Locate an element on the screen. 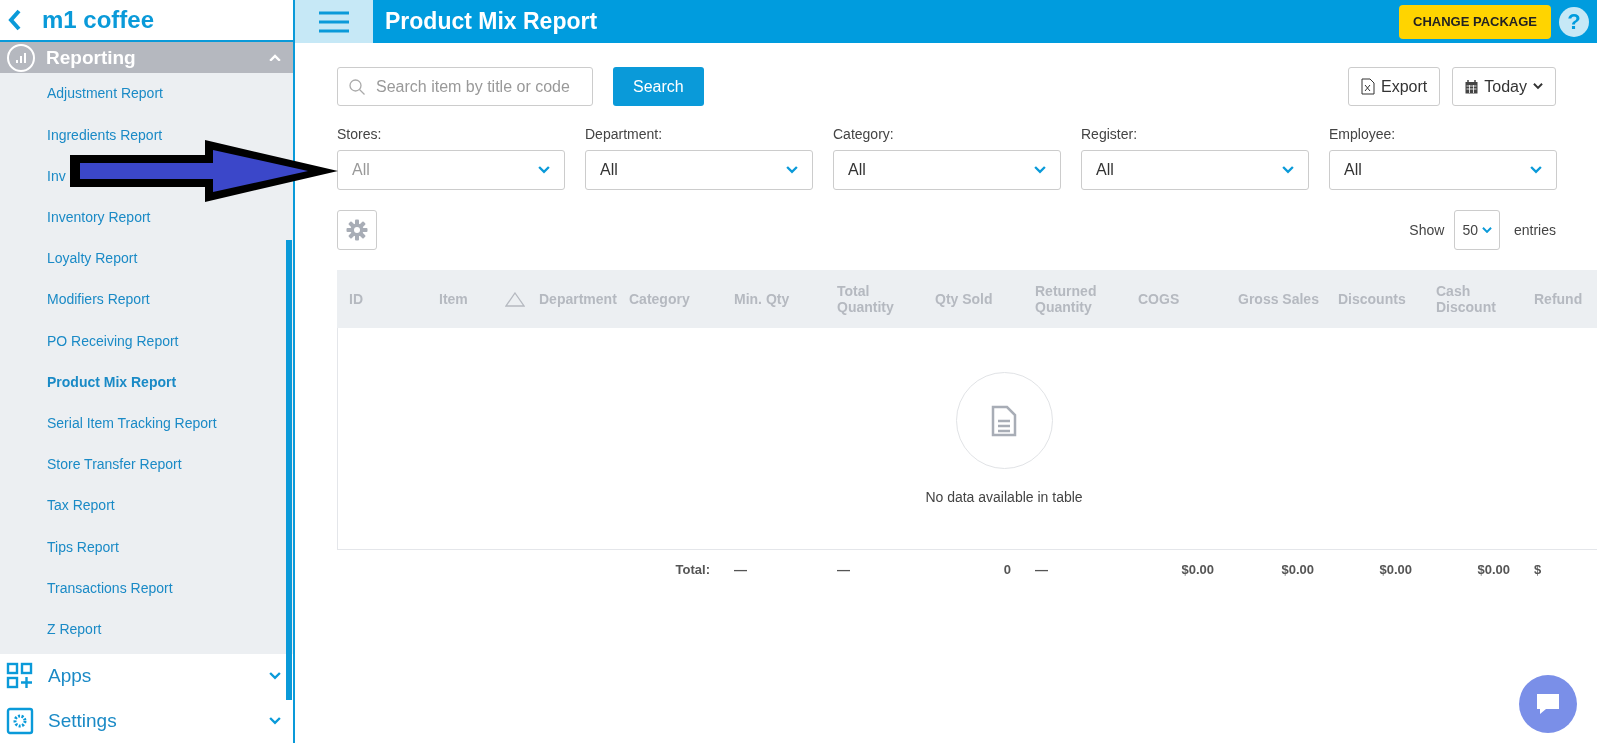  back-icon is located at coordinates (15, 19).